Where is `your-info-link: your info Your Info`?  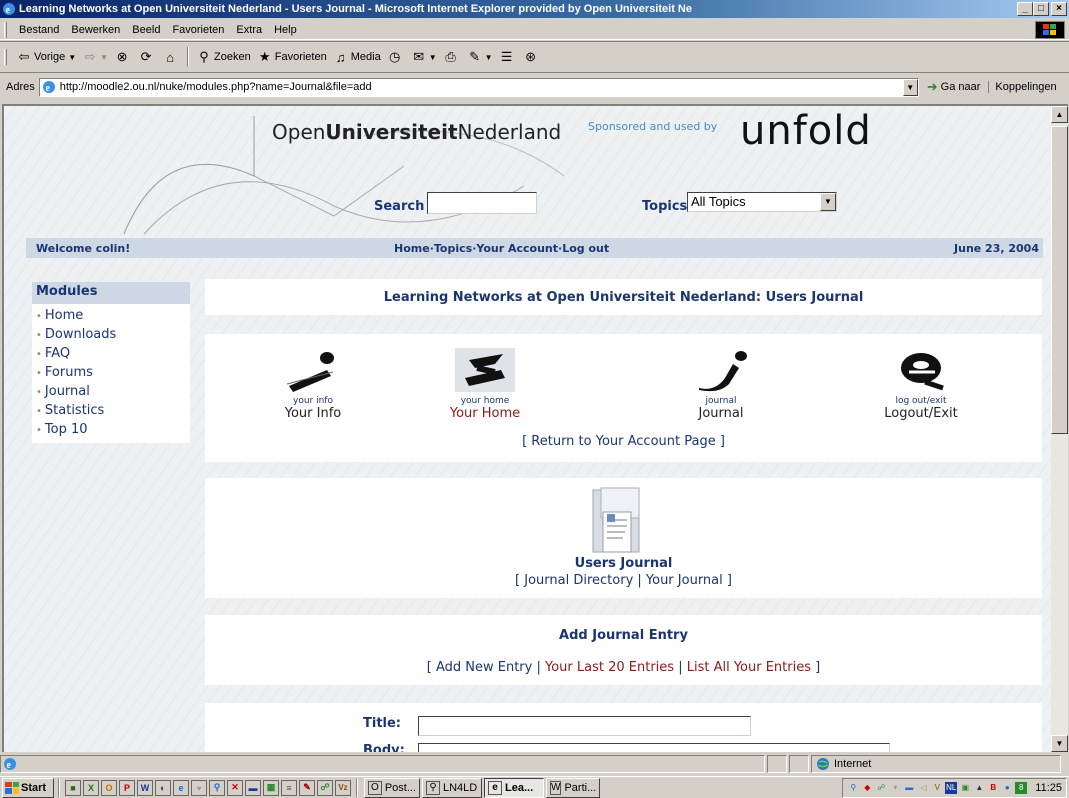 your-info-link: your info Your Info is located at coordinates (313, 384).